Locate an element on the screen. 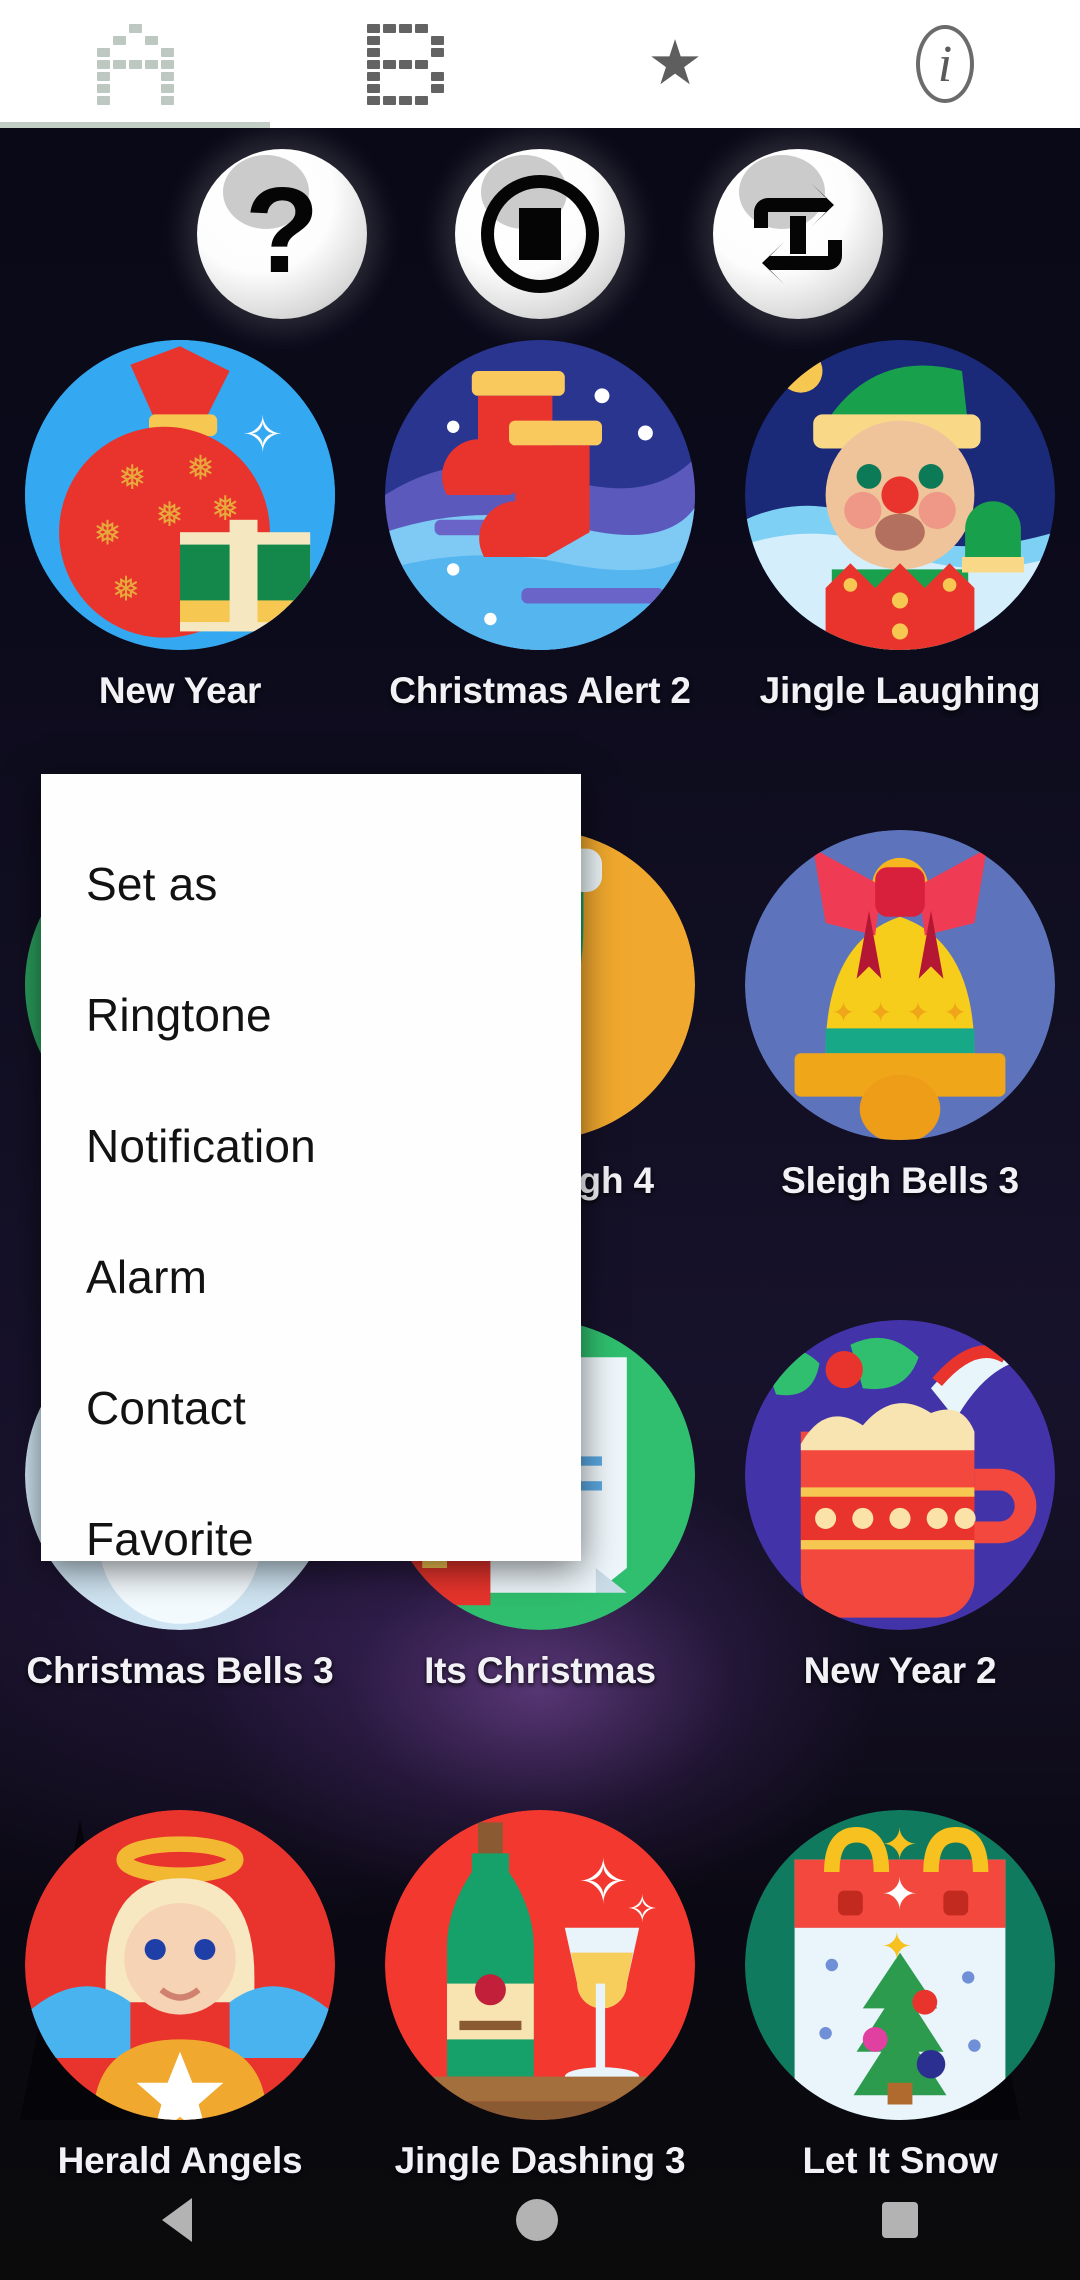 This screenshot has width=1080, height=2280. menu-item-notification: Notification is located at coordinates (311, 1145).